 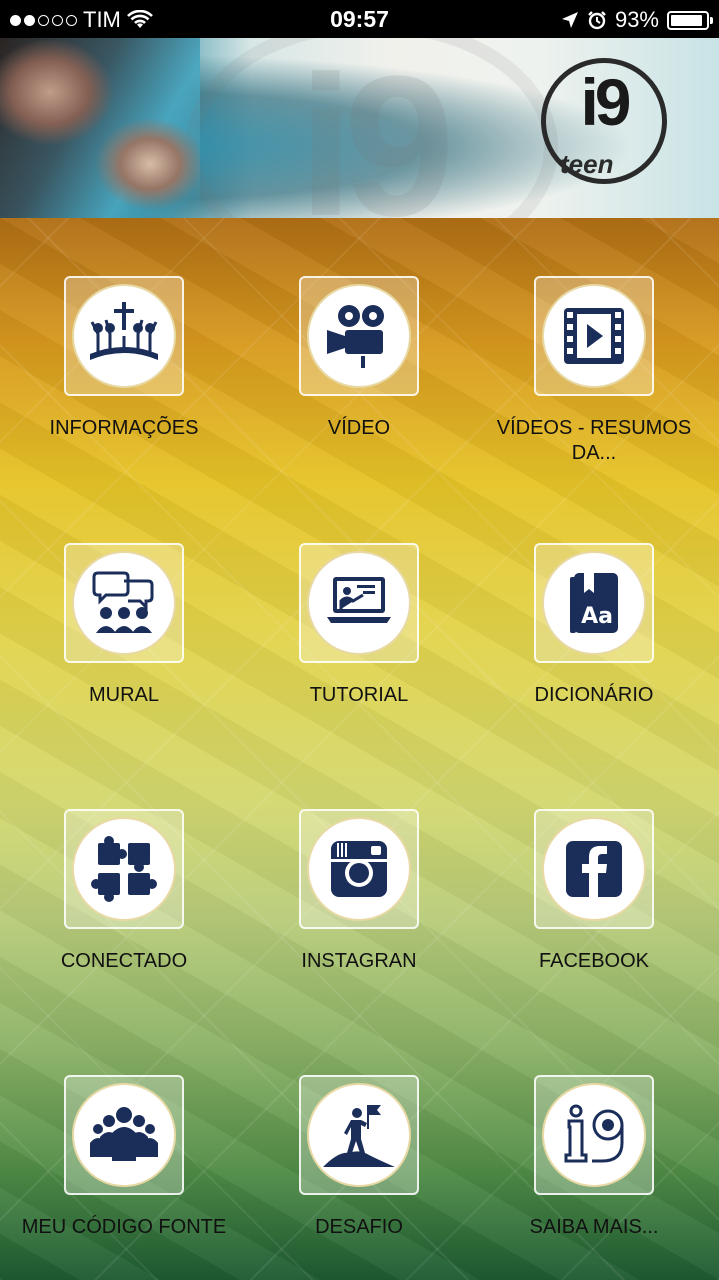 I want to click on climber-flag-icon, so click(x=359, y=1136).